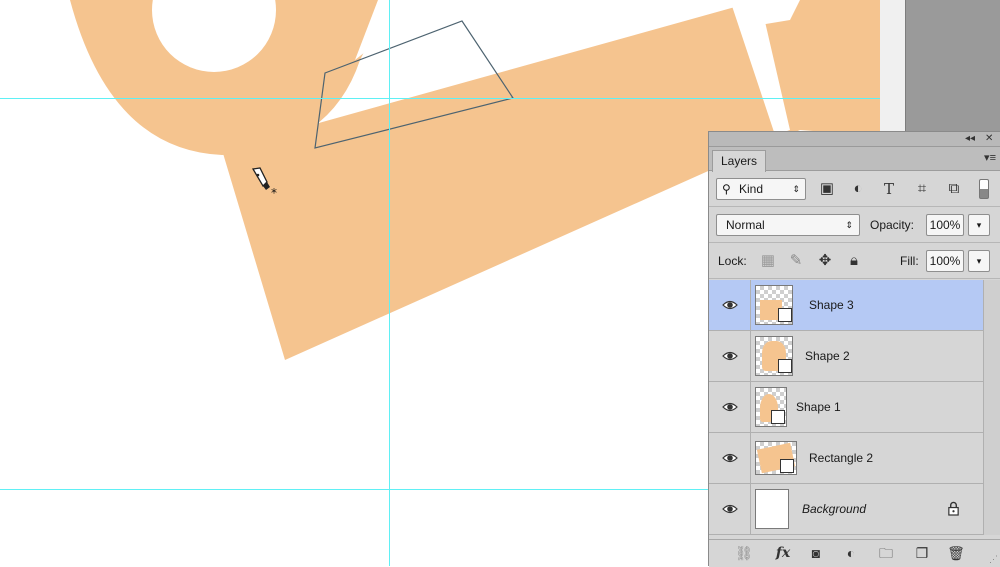 Image resolution: width=1000 pixels, height=567 pixels. Describe the element at coordinates (783, 553) in the screenshot. I see `fx-icon: fx` at that location.